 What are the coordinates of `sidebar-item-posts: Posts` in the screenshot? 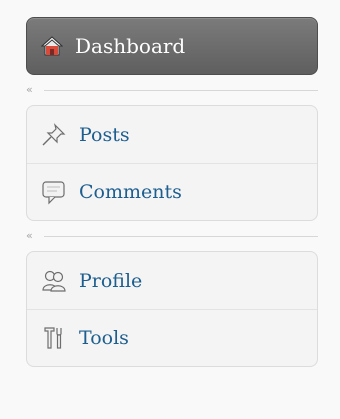 It's located at (172, 134).